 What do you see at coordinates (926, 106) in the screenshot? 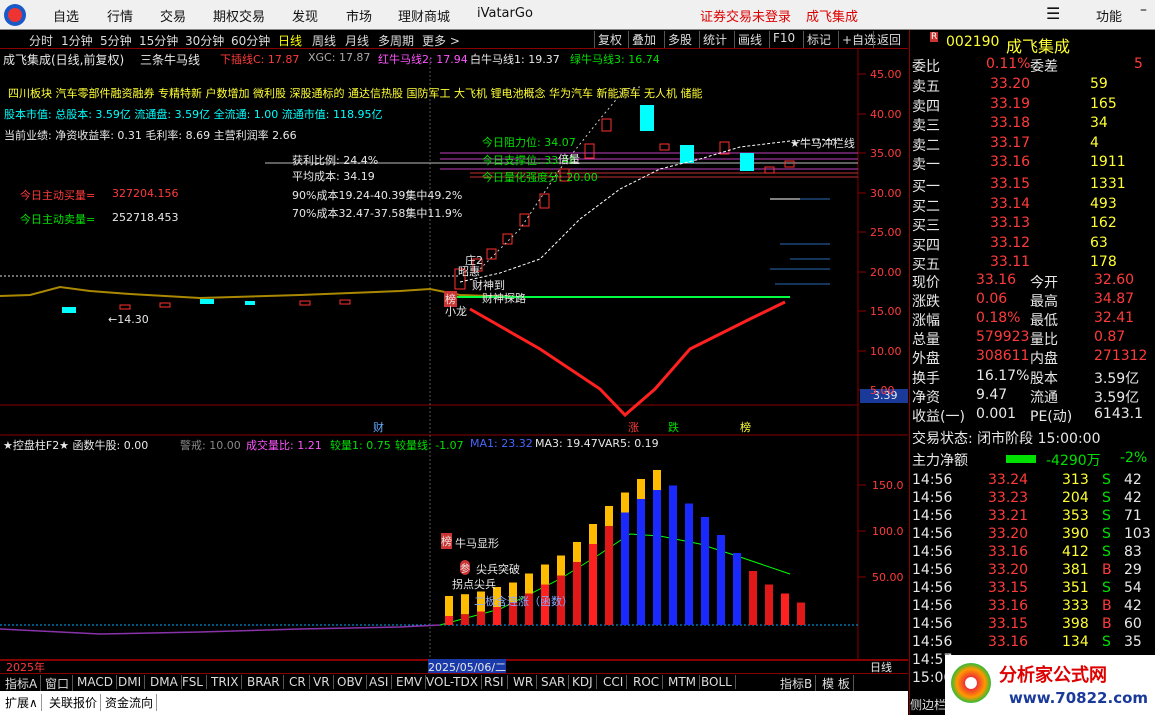
I see `ask-label: 卖四` at bounding box center [926, 106].